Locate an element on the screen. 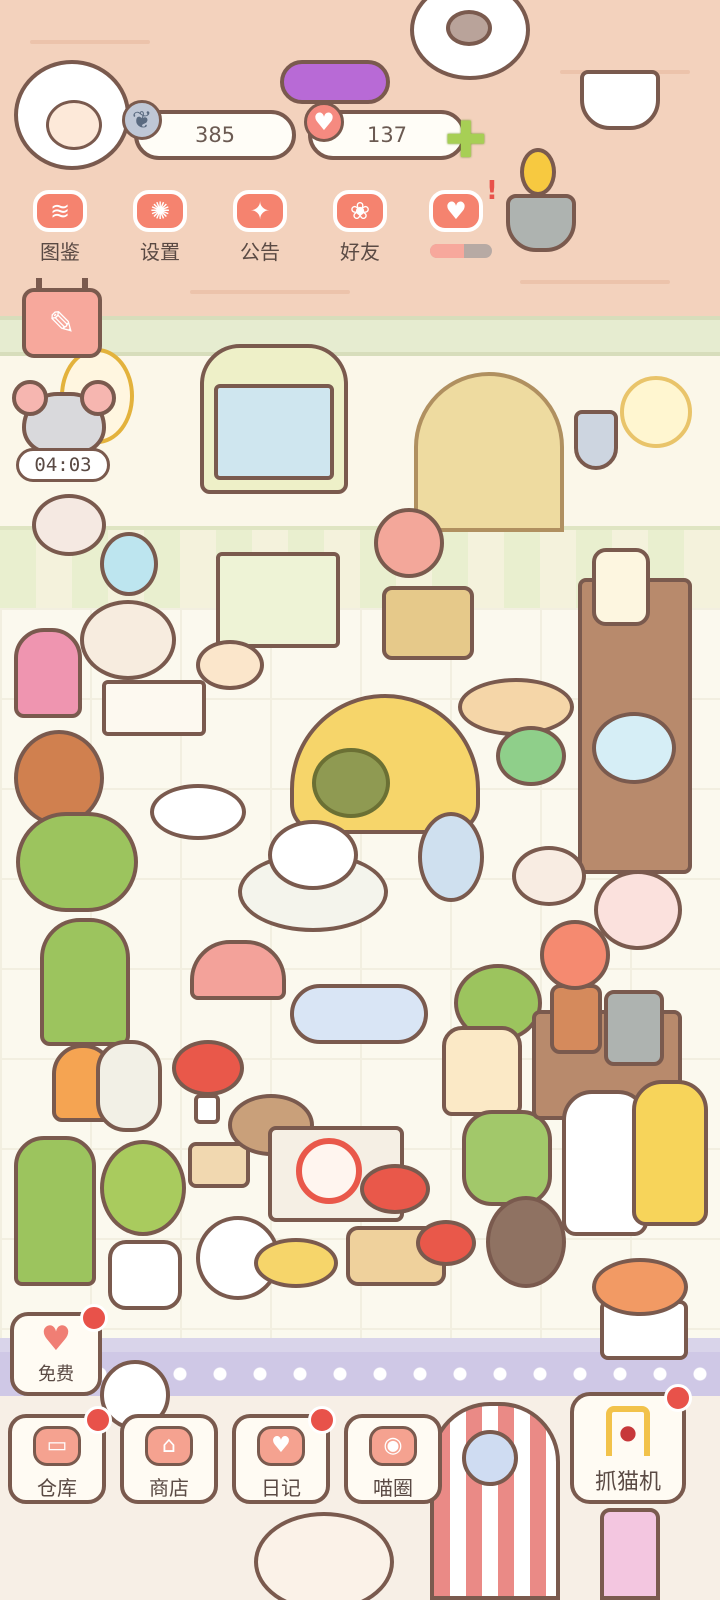  tulip-pot-decoration is located at coordinates (541, 223).